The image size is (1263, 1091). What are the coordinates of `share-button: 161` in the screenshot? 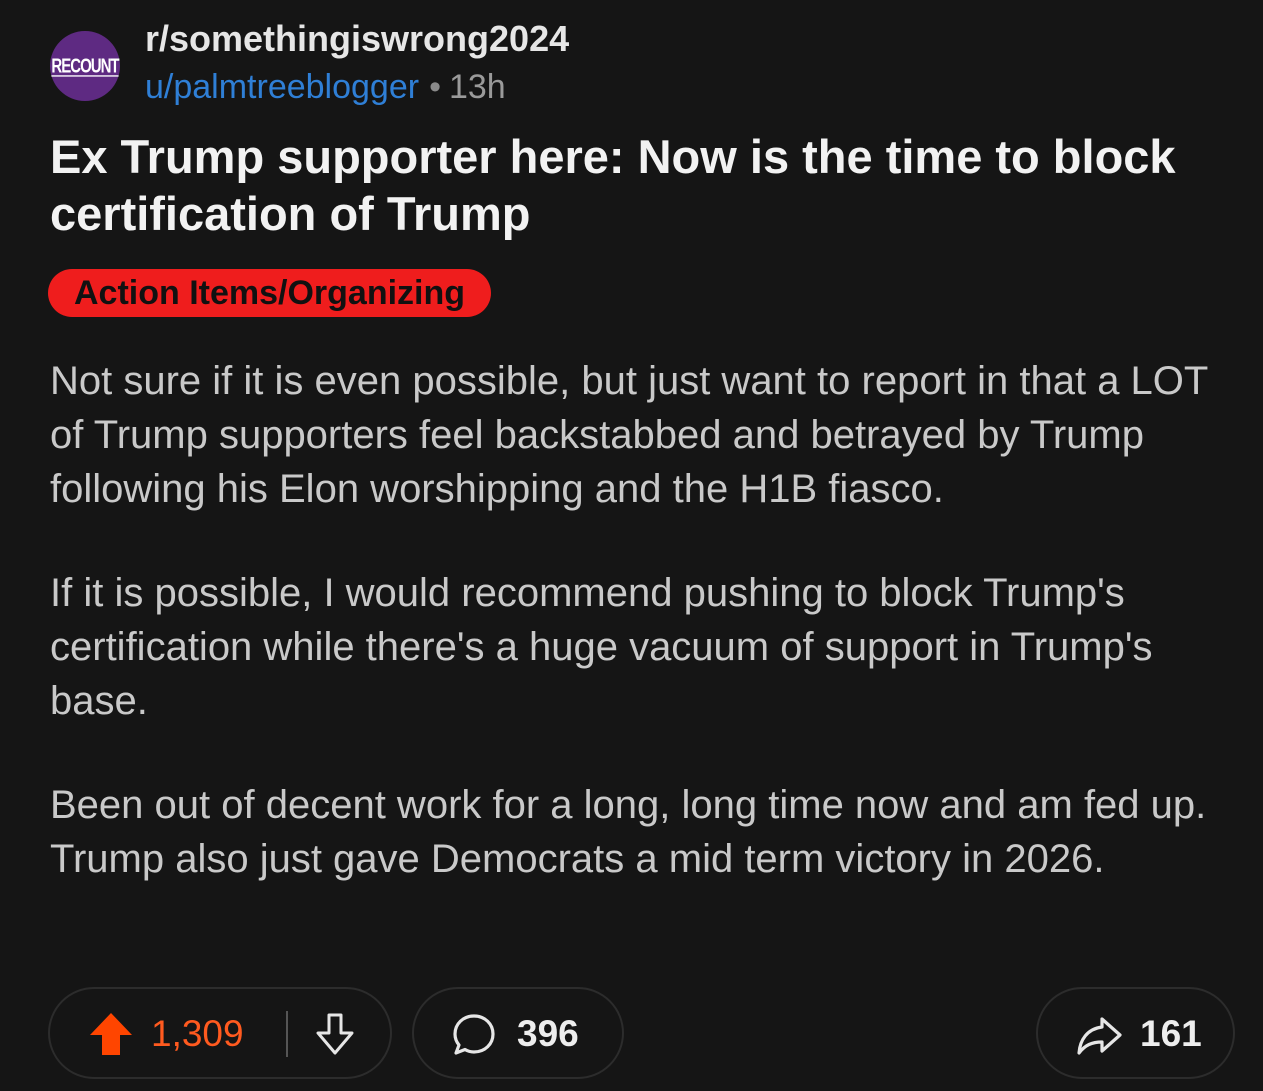 It's located at (1135, 1033).